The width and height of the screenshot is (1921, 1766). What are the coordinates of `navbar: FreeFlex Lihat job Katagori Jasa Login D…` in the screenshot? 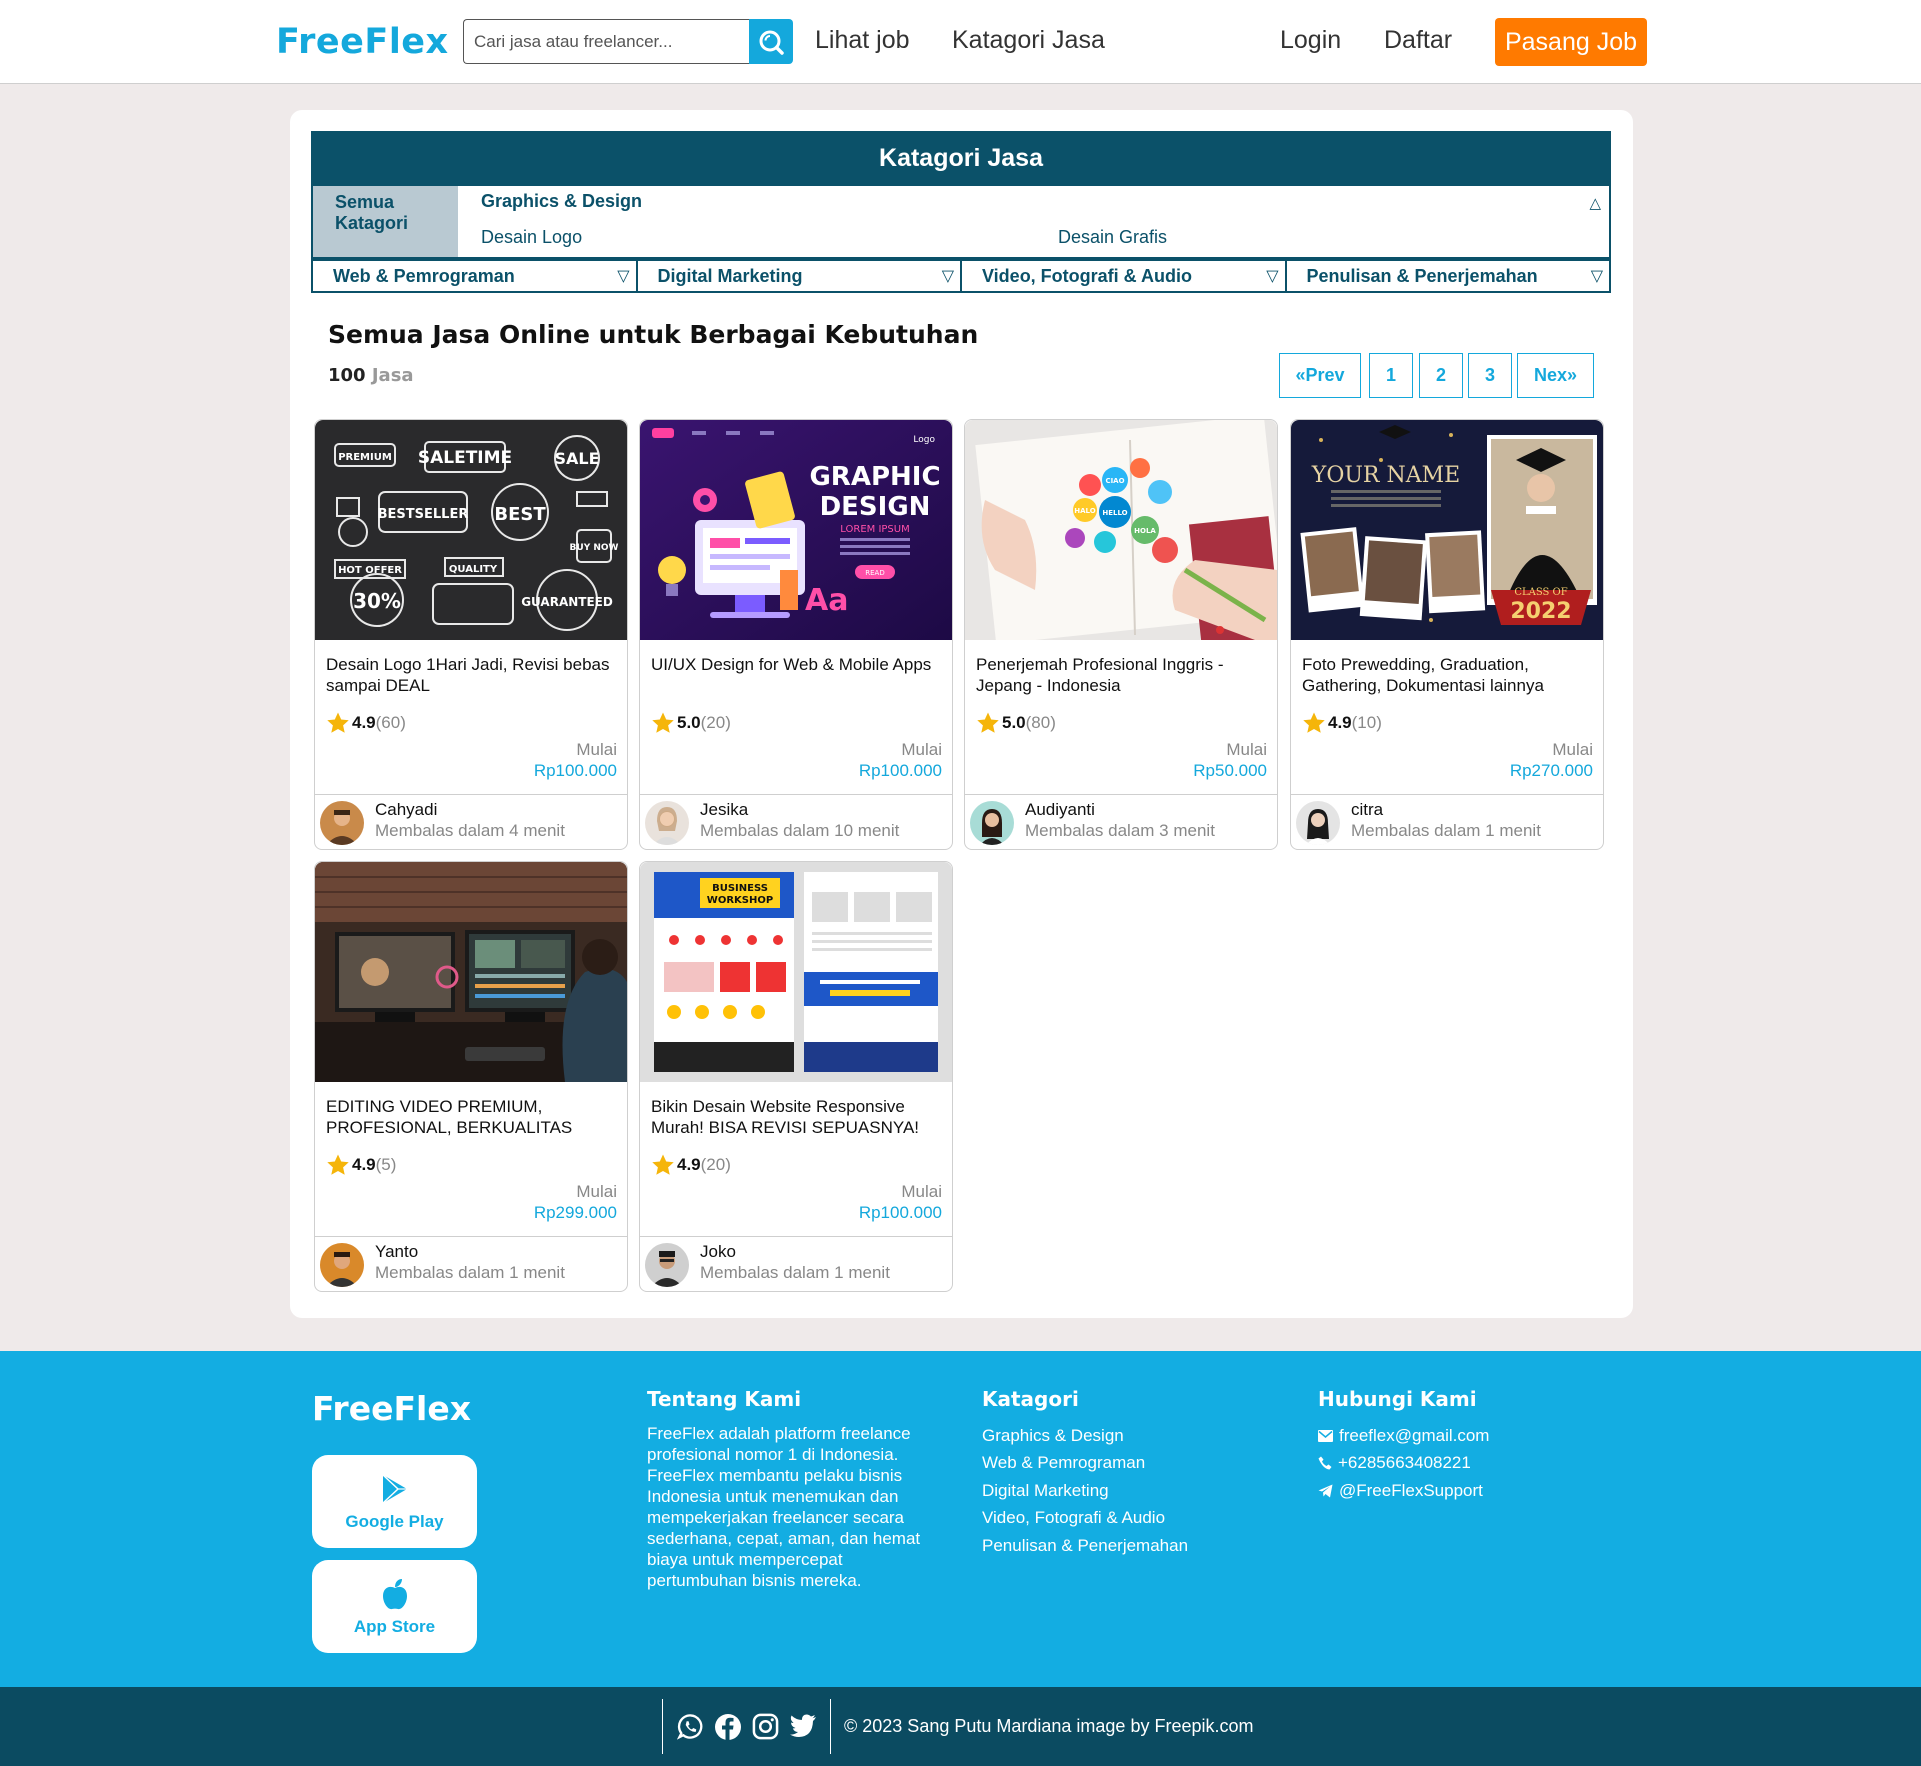 It's located at (960, 42).